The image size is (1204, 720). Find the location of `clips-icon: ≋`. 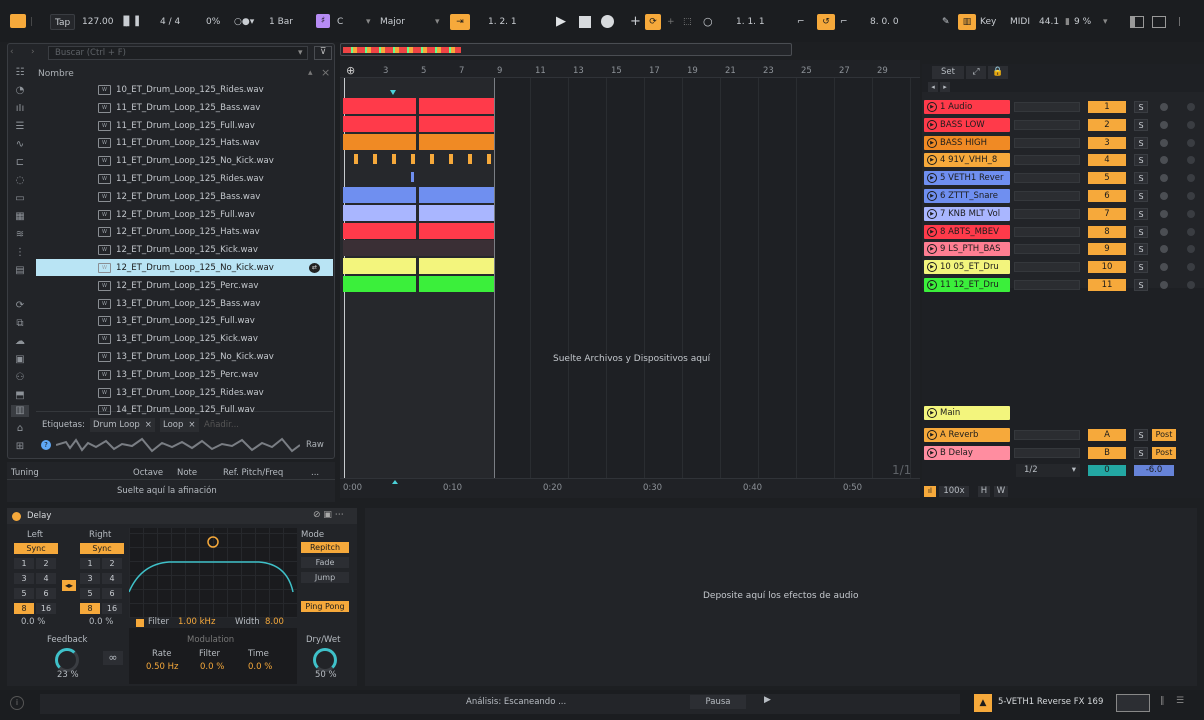

clips-icon: ≋ is located at coordinates (20, 235).